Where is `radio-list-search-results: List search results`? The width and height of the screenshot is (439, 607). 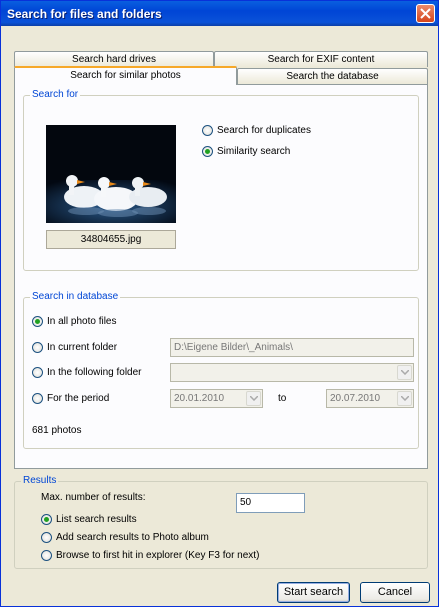 radio-list-search-results: List search results is located at coordinates (89, 519).